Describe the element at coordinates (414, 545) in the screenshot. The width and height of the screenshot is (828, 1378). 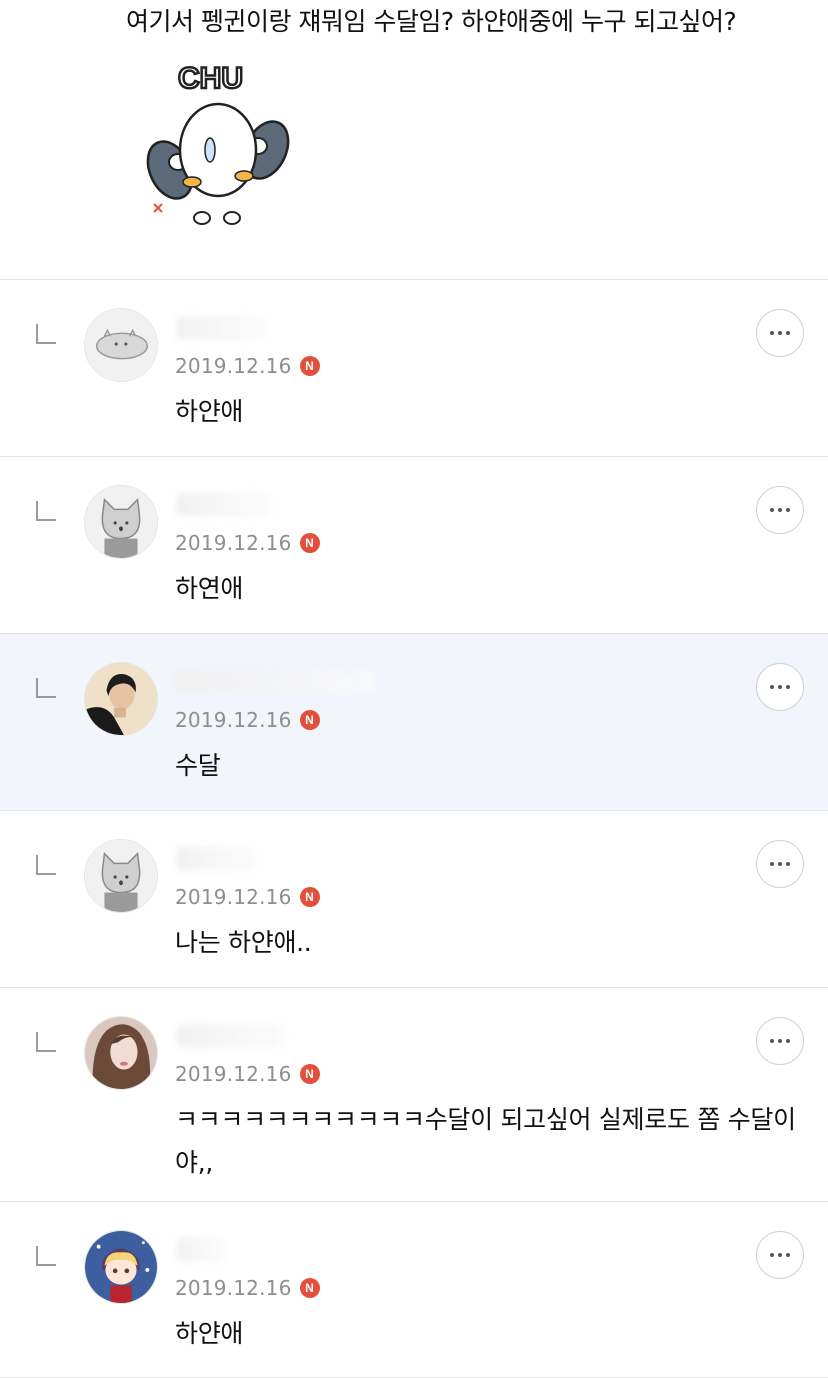
I see `comment-item: 2019.12.16 N 하연애` at that location.